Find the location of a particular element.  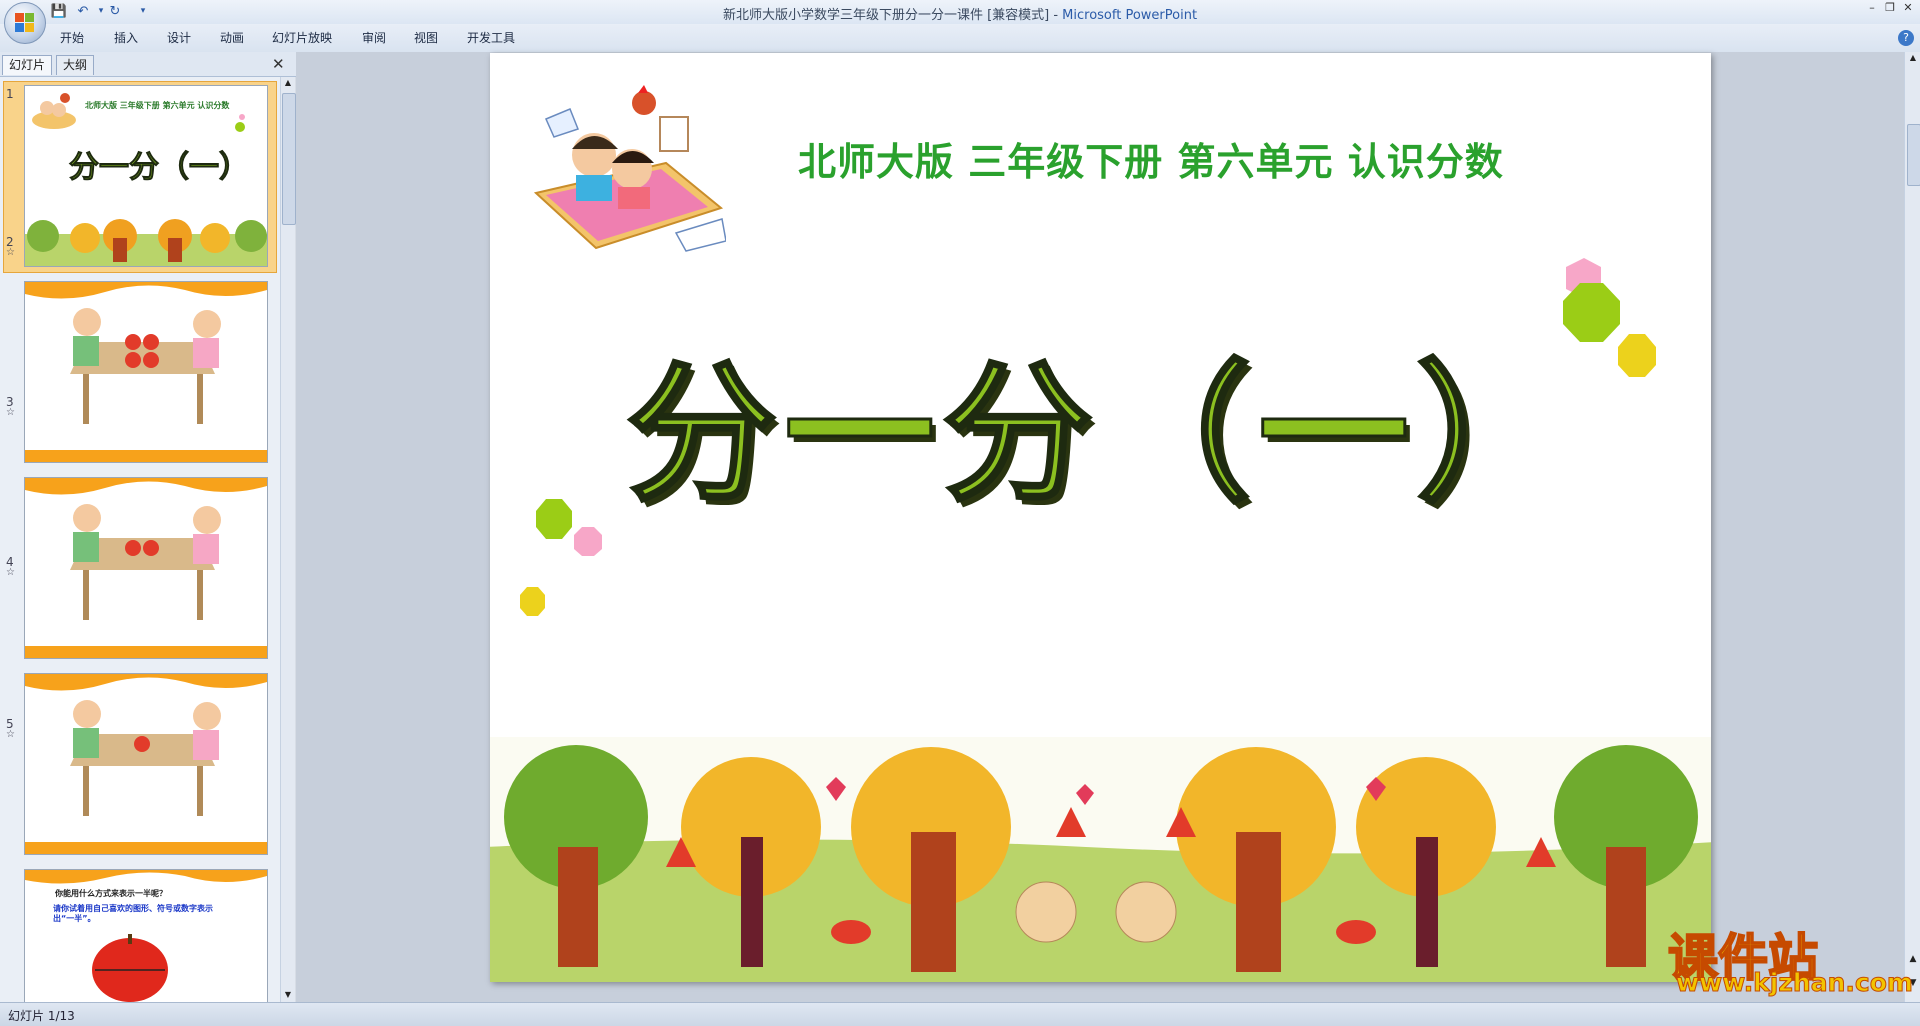

thumbnail-instruction: 请你试着用自己喜欢的图形、符号或数字表示出“一半”。 is located at coordinates (133, 913).